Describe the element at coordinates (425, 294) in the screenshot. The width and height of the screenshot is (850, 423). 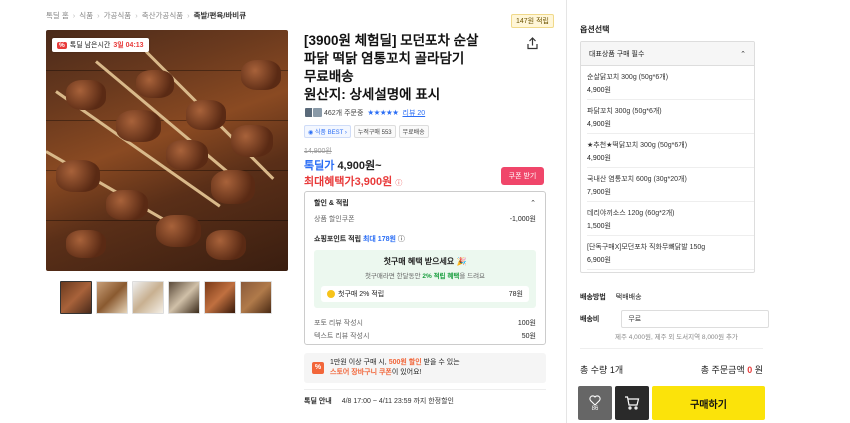
I see `first-purchase-row: 첫구매 2% 적립 78원` at that location.